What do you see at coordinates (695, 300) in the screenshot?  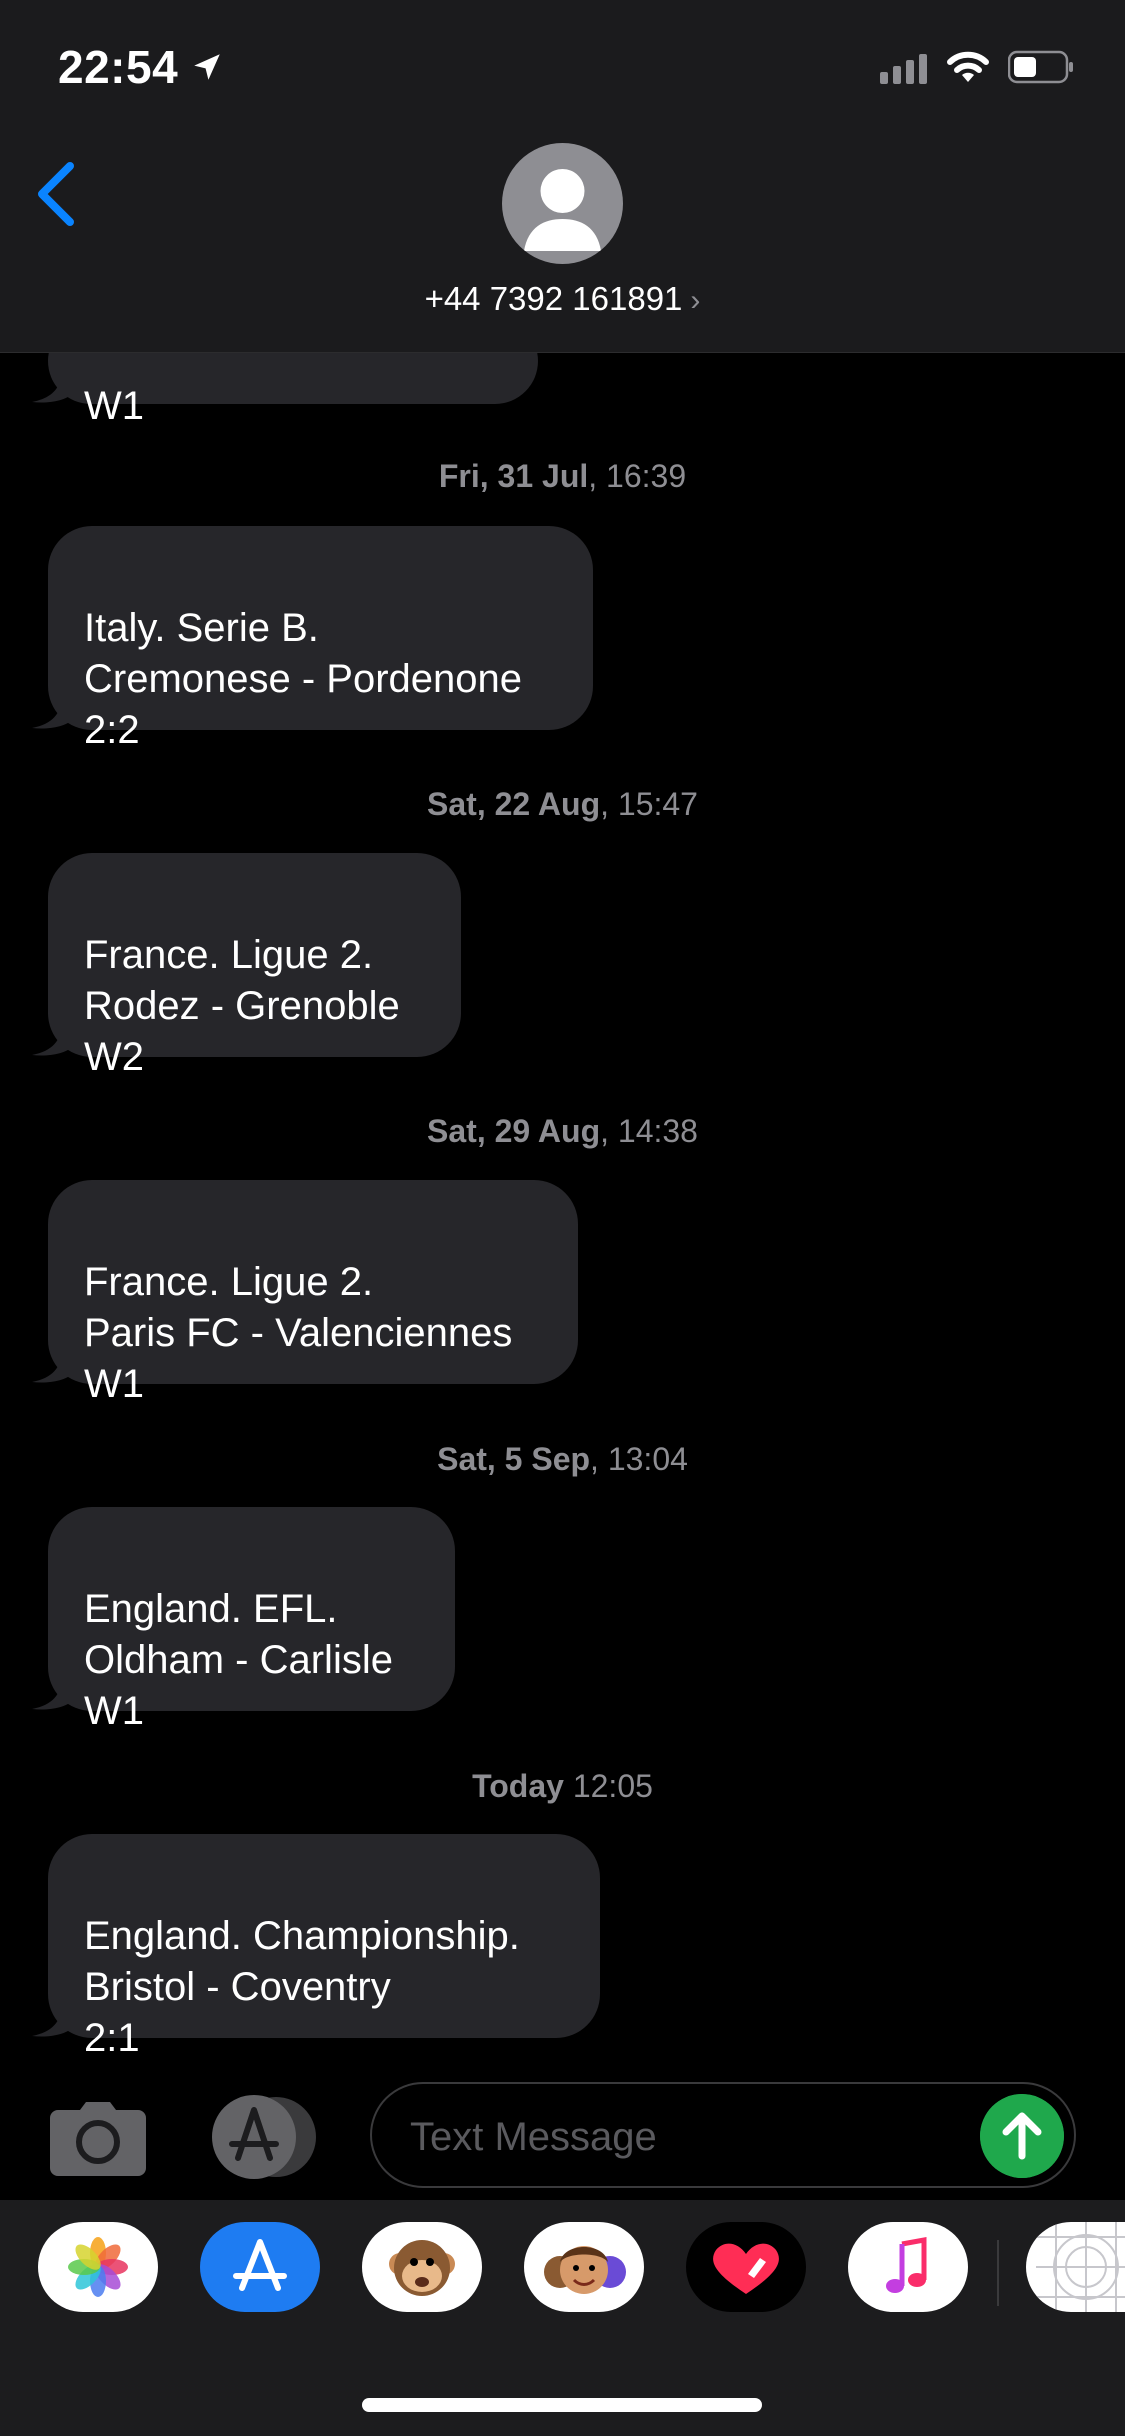 I see `chevron-right-icon: ›` at bounding box center [695, 300].